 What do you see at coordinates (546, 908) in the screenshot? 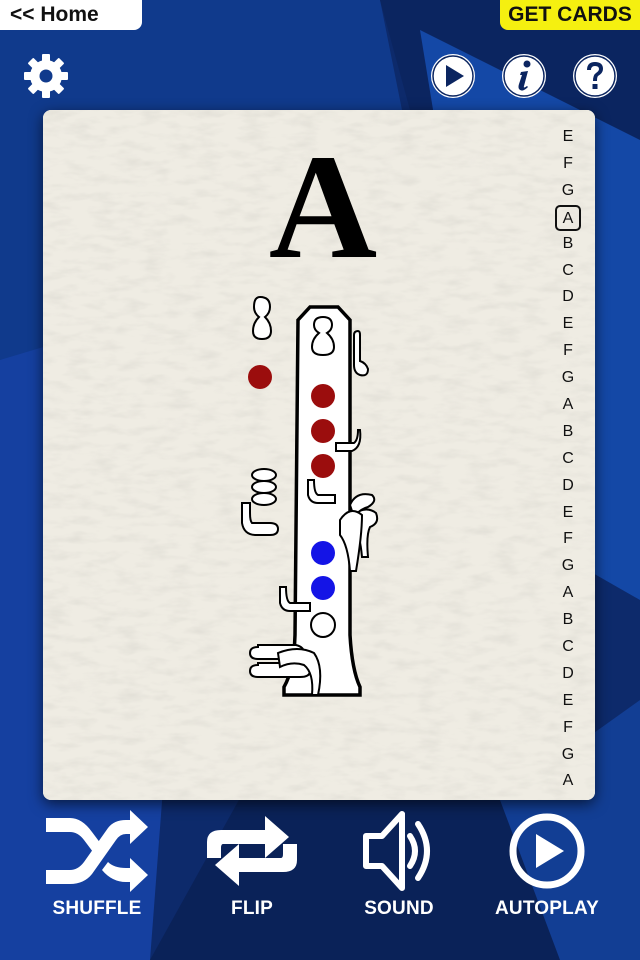
I see `autoplay-label: AUTOPLAY` at bounding box center [546, 908].